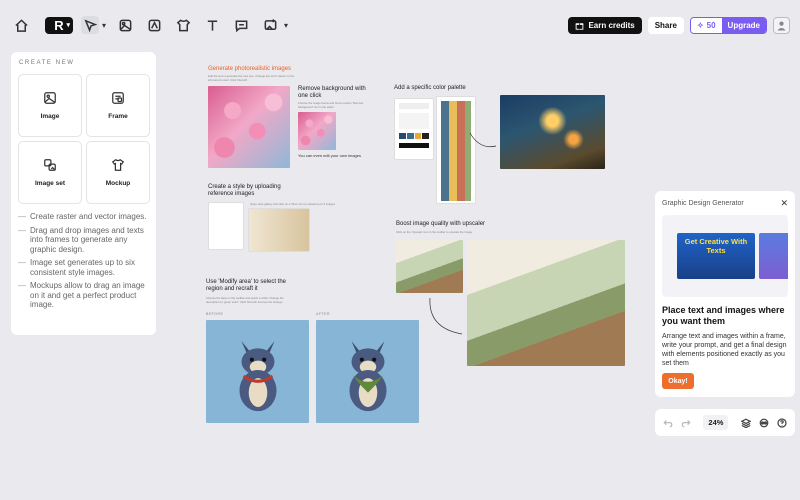  I want to click on okay-button: Okay!, so click(678, 381).